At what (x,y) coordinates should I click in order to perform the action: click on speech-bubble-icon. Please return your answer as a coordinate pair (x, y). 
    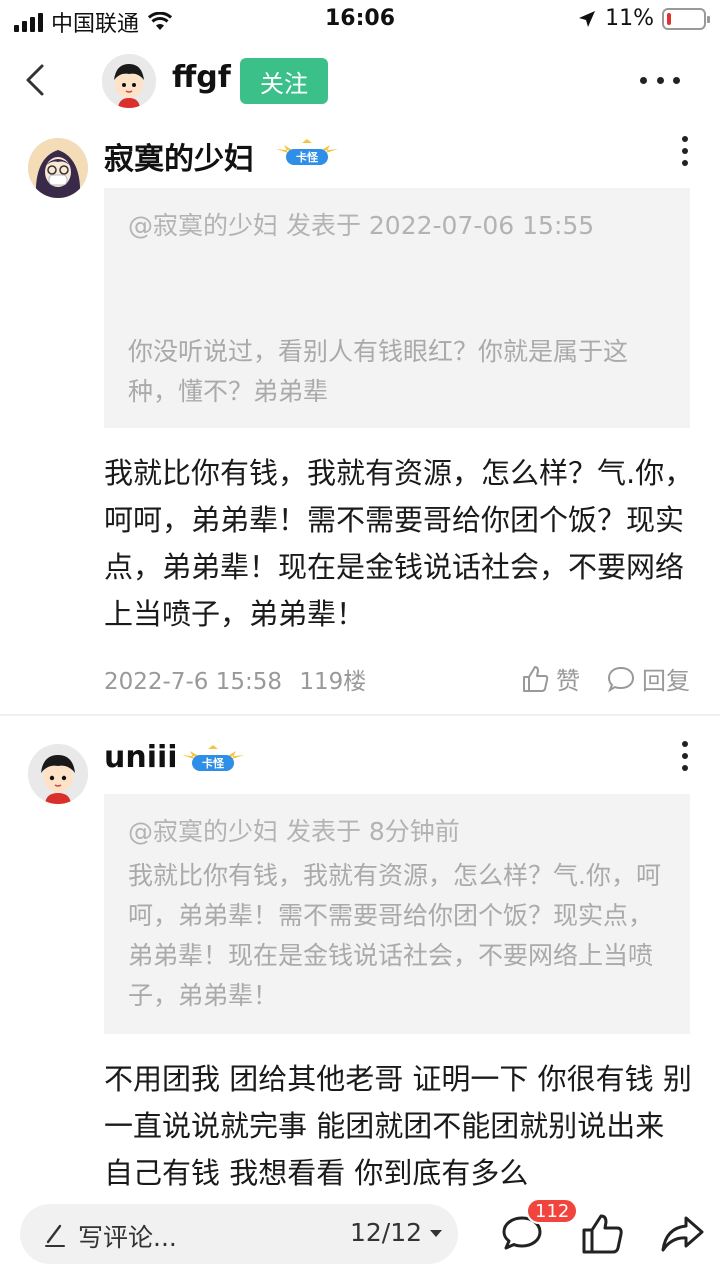
    Looking at the image, I should click on (621, 679).